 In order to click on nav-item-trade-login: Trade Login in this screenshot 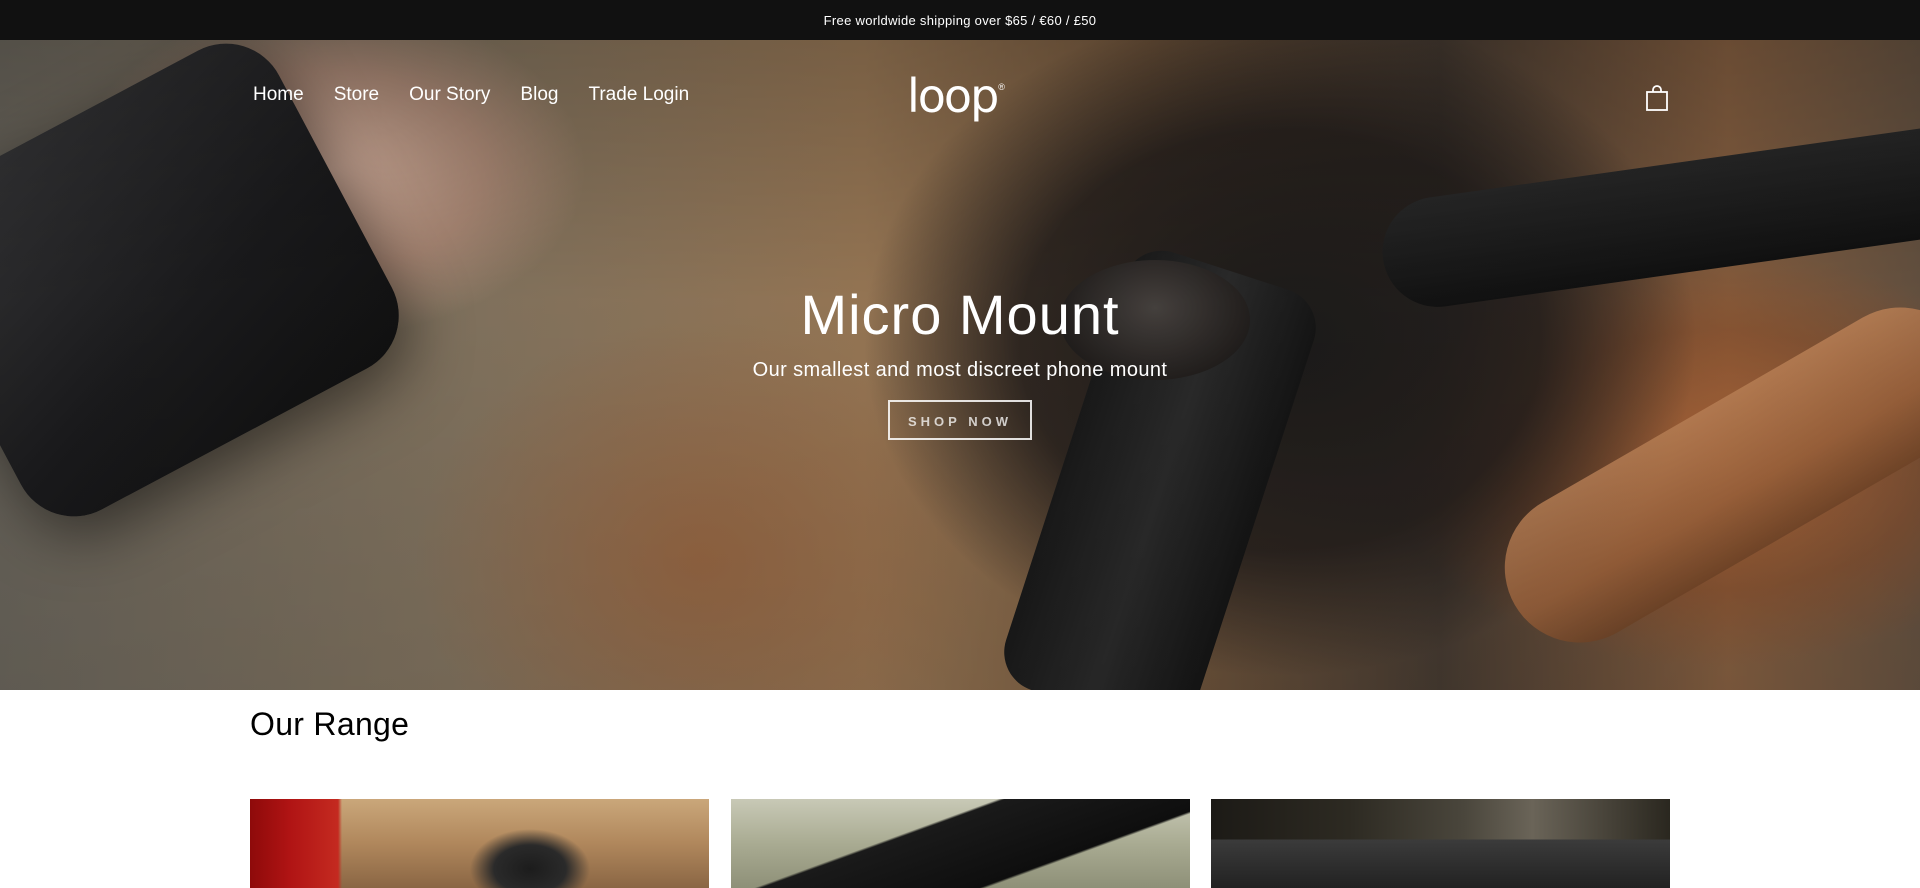, I will do `click(638, 95)`.